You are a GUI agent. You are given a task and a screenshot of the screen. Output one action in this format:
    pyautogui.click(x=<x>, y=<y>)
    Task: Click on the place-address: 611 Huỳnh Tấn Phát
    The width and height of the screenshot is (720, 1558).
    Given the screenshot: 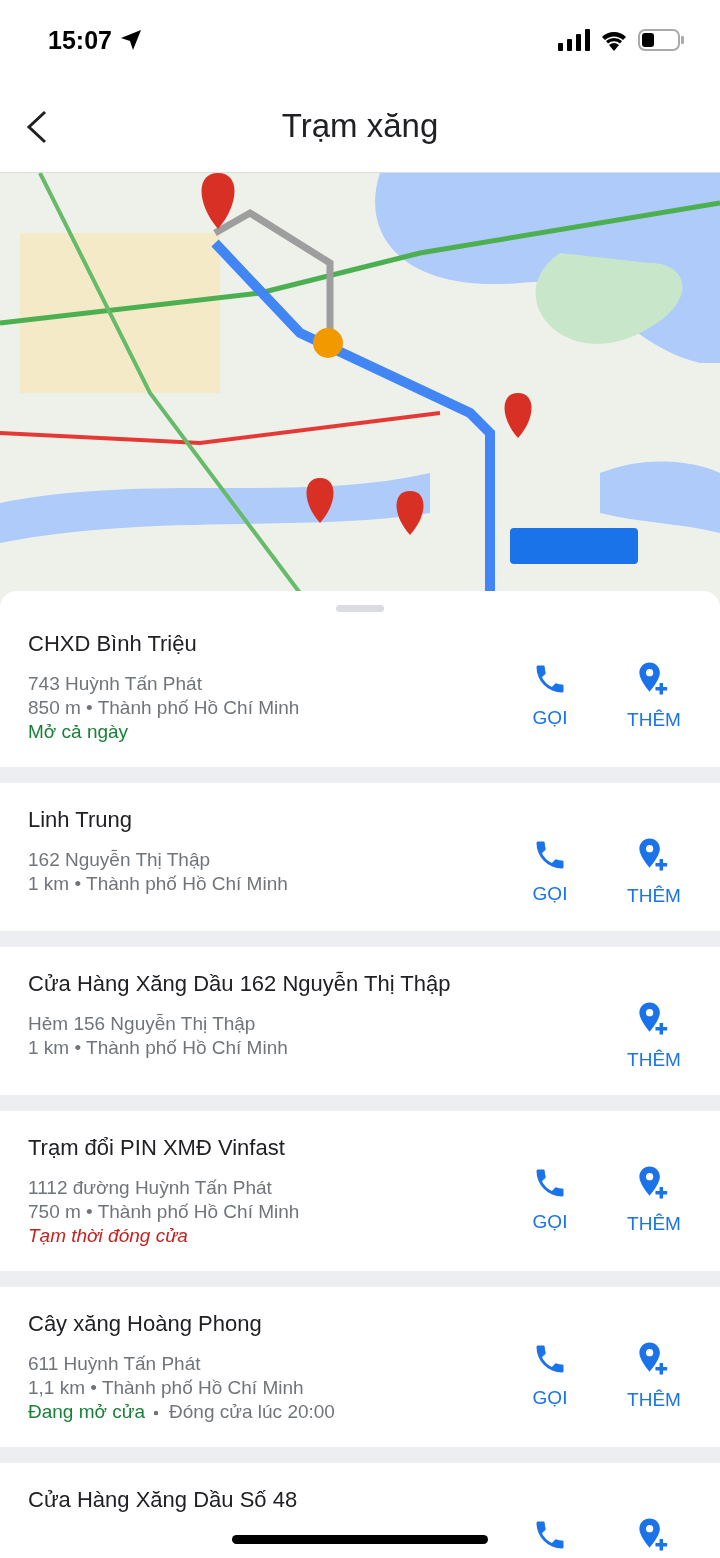 What is the action you would take?
    pyautogui.click(x=115, y=1364)
    